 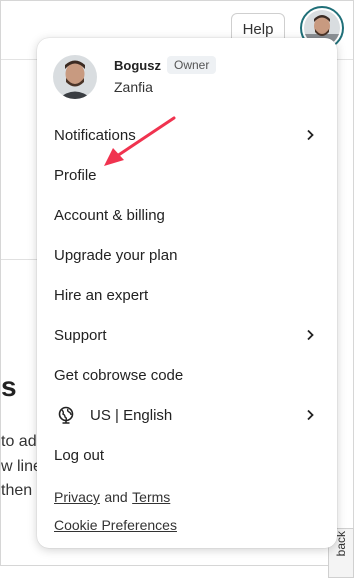 What do you see at coordinates (21, 259) in the screenshot?
I see `content-divider` at bounding box center [21, 259].